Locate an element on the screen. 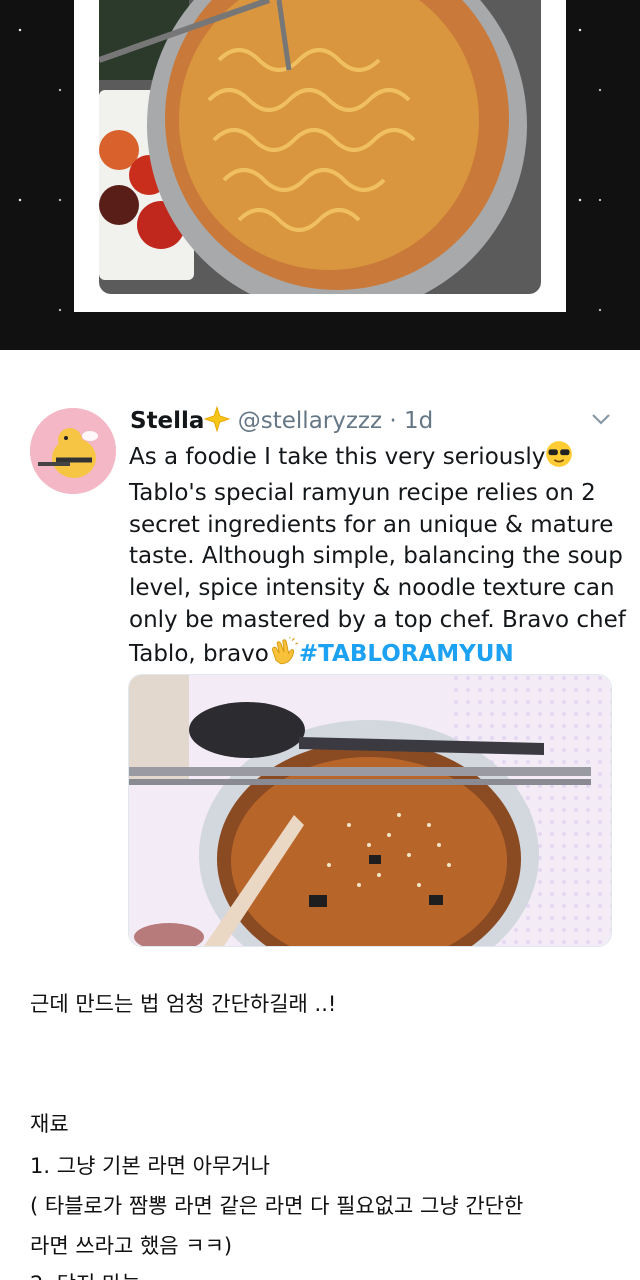 This screenshot has height=1280, width=640. clapping-hands-icon is located at coordinates (284, 655).